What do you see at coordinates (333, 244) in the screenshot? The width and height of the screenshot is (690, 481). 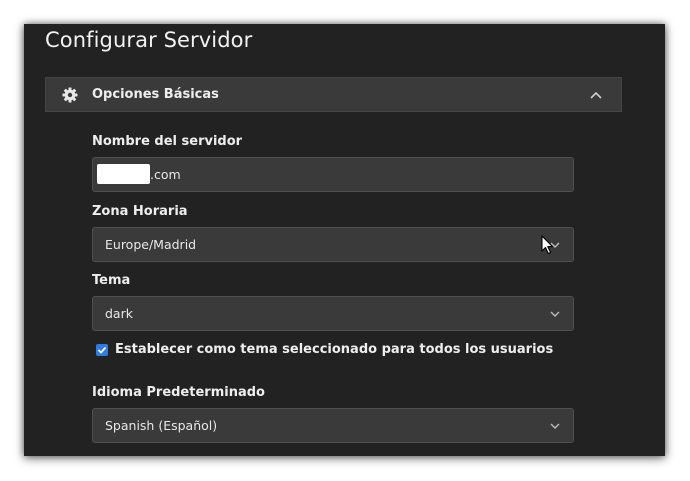 I see `timezone-select: Europe/Madrid` at bounding box center [333, 244].